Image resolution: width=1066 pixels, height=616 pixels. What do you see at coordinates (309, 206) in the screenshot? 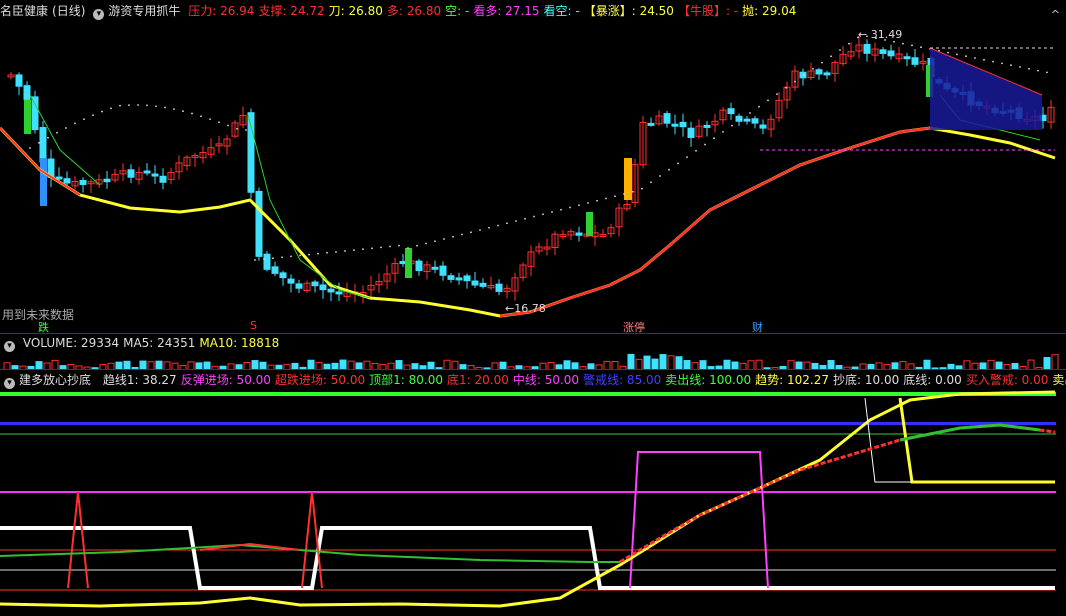
I see `trend-line-green` at bounding box center [309, 206].